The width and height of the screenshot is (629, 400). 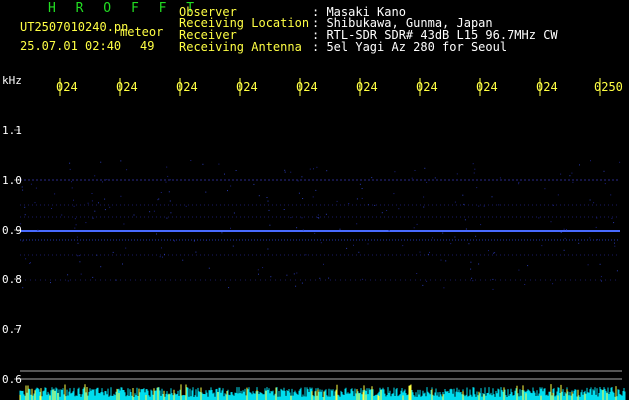 I want to click on x-tick-label: 0250, so click(x=608, y=87).